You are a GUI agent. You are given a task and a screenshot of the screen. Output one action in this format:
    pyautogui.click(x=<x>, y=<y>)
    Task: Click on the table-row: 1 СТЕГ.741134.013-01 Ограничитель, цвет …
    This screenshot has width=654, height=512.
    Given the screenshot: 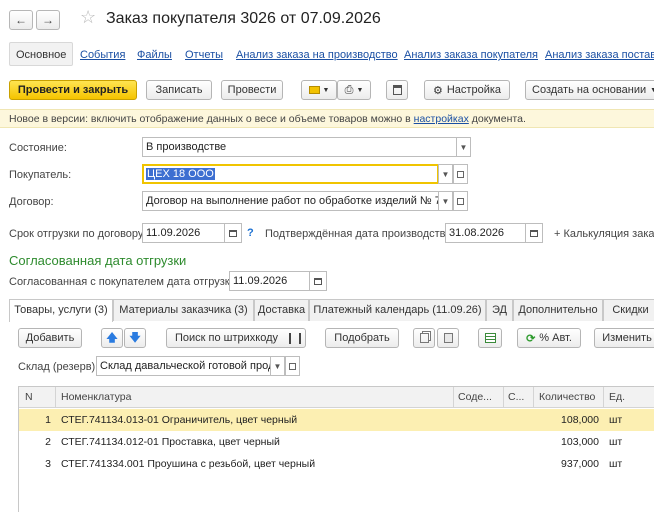 What is the action you would take?
    pyautogui.click(x=336, y=420)
    